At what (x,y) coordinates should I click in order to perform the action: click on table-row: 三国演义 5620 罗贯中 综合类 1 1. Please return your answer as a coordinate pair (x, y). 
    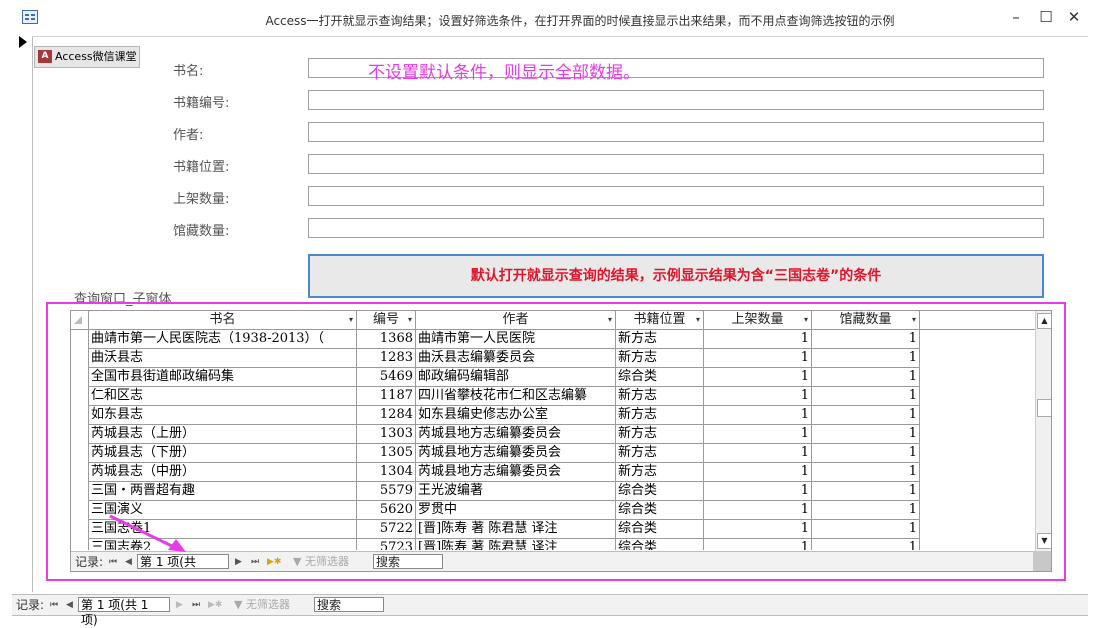
    Looking at the image, I should click on (553, 510).